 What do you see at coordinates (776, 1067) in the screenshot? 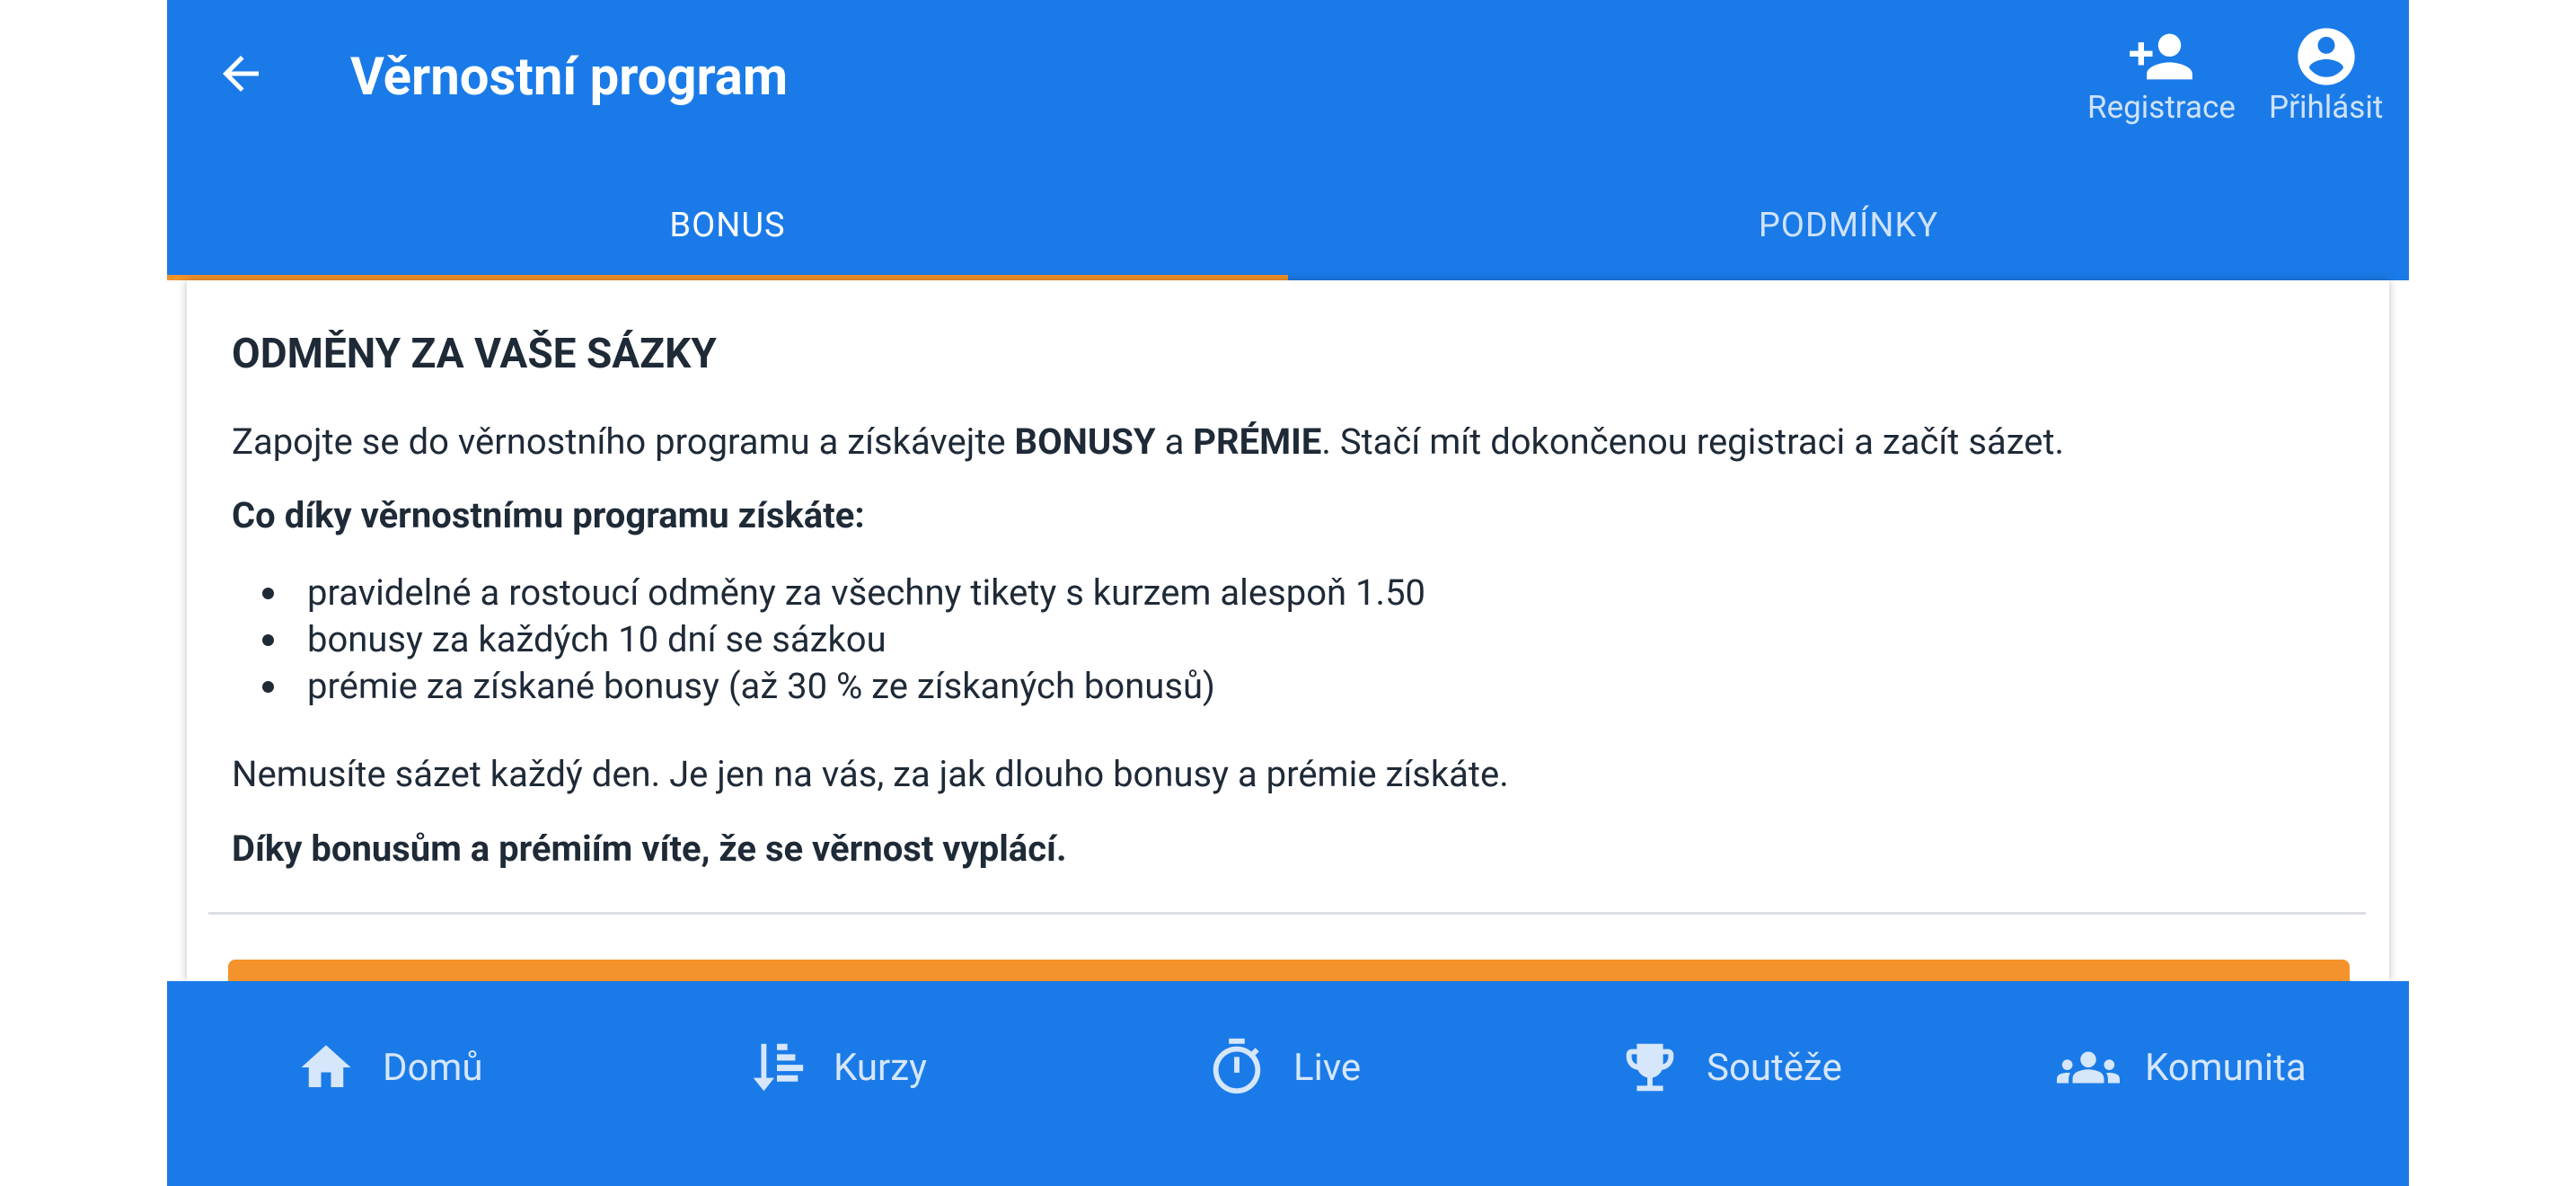
I see `odds-list-icon` at bounding box center [776, 1067].